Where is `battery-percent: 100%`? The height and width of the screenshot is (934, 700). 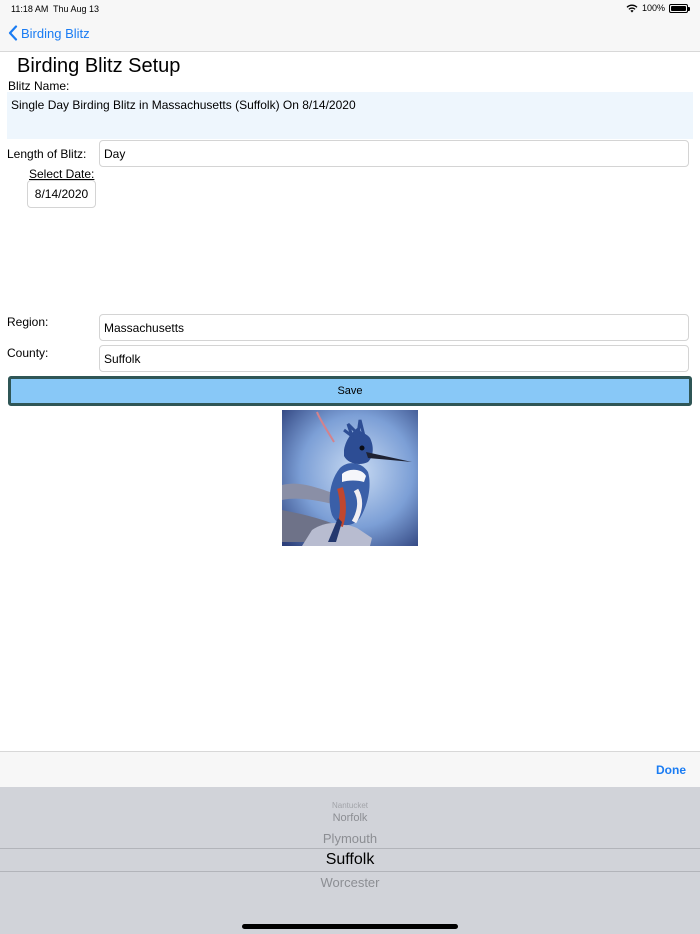 battery-percent: 100% is located at coordinates (653, 8).